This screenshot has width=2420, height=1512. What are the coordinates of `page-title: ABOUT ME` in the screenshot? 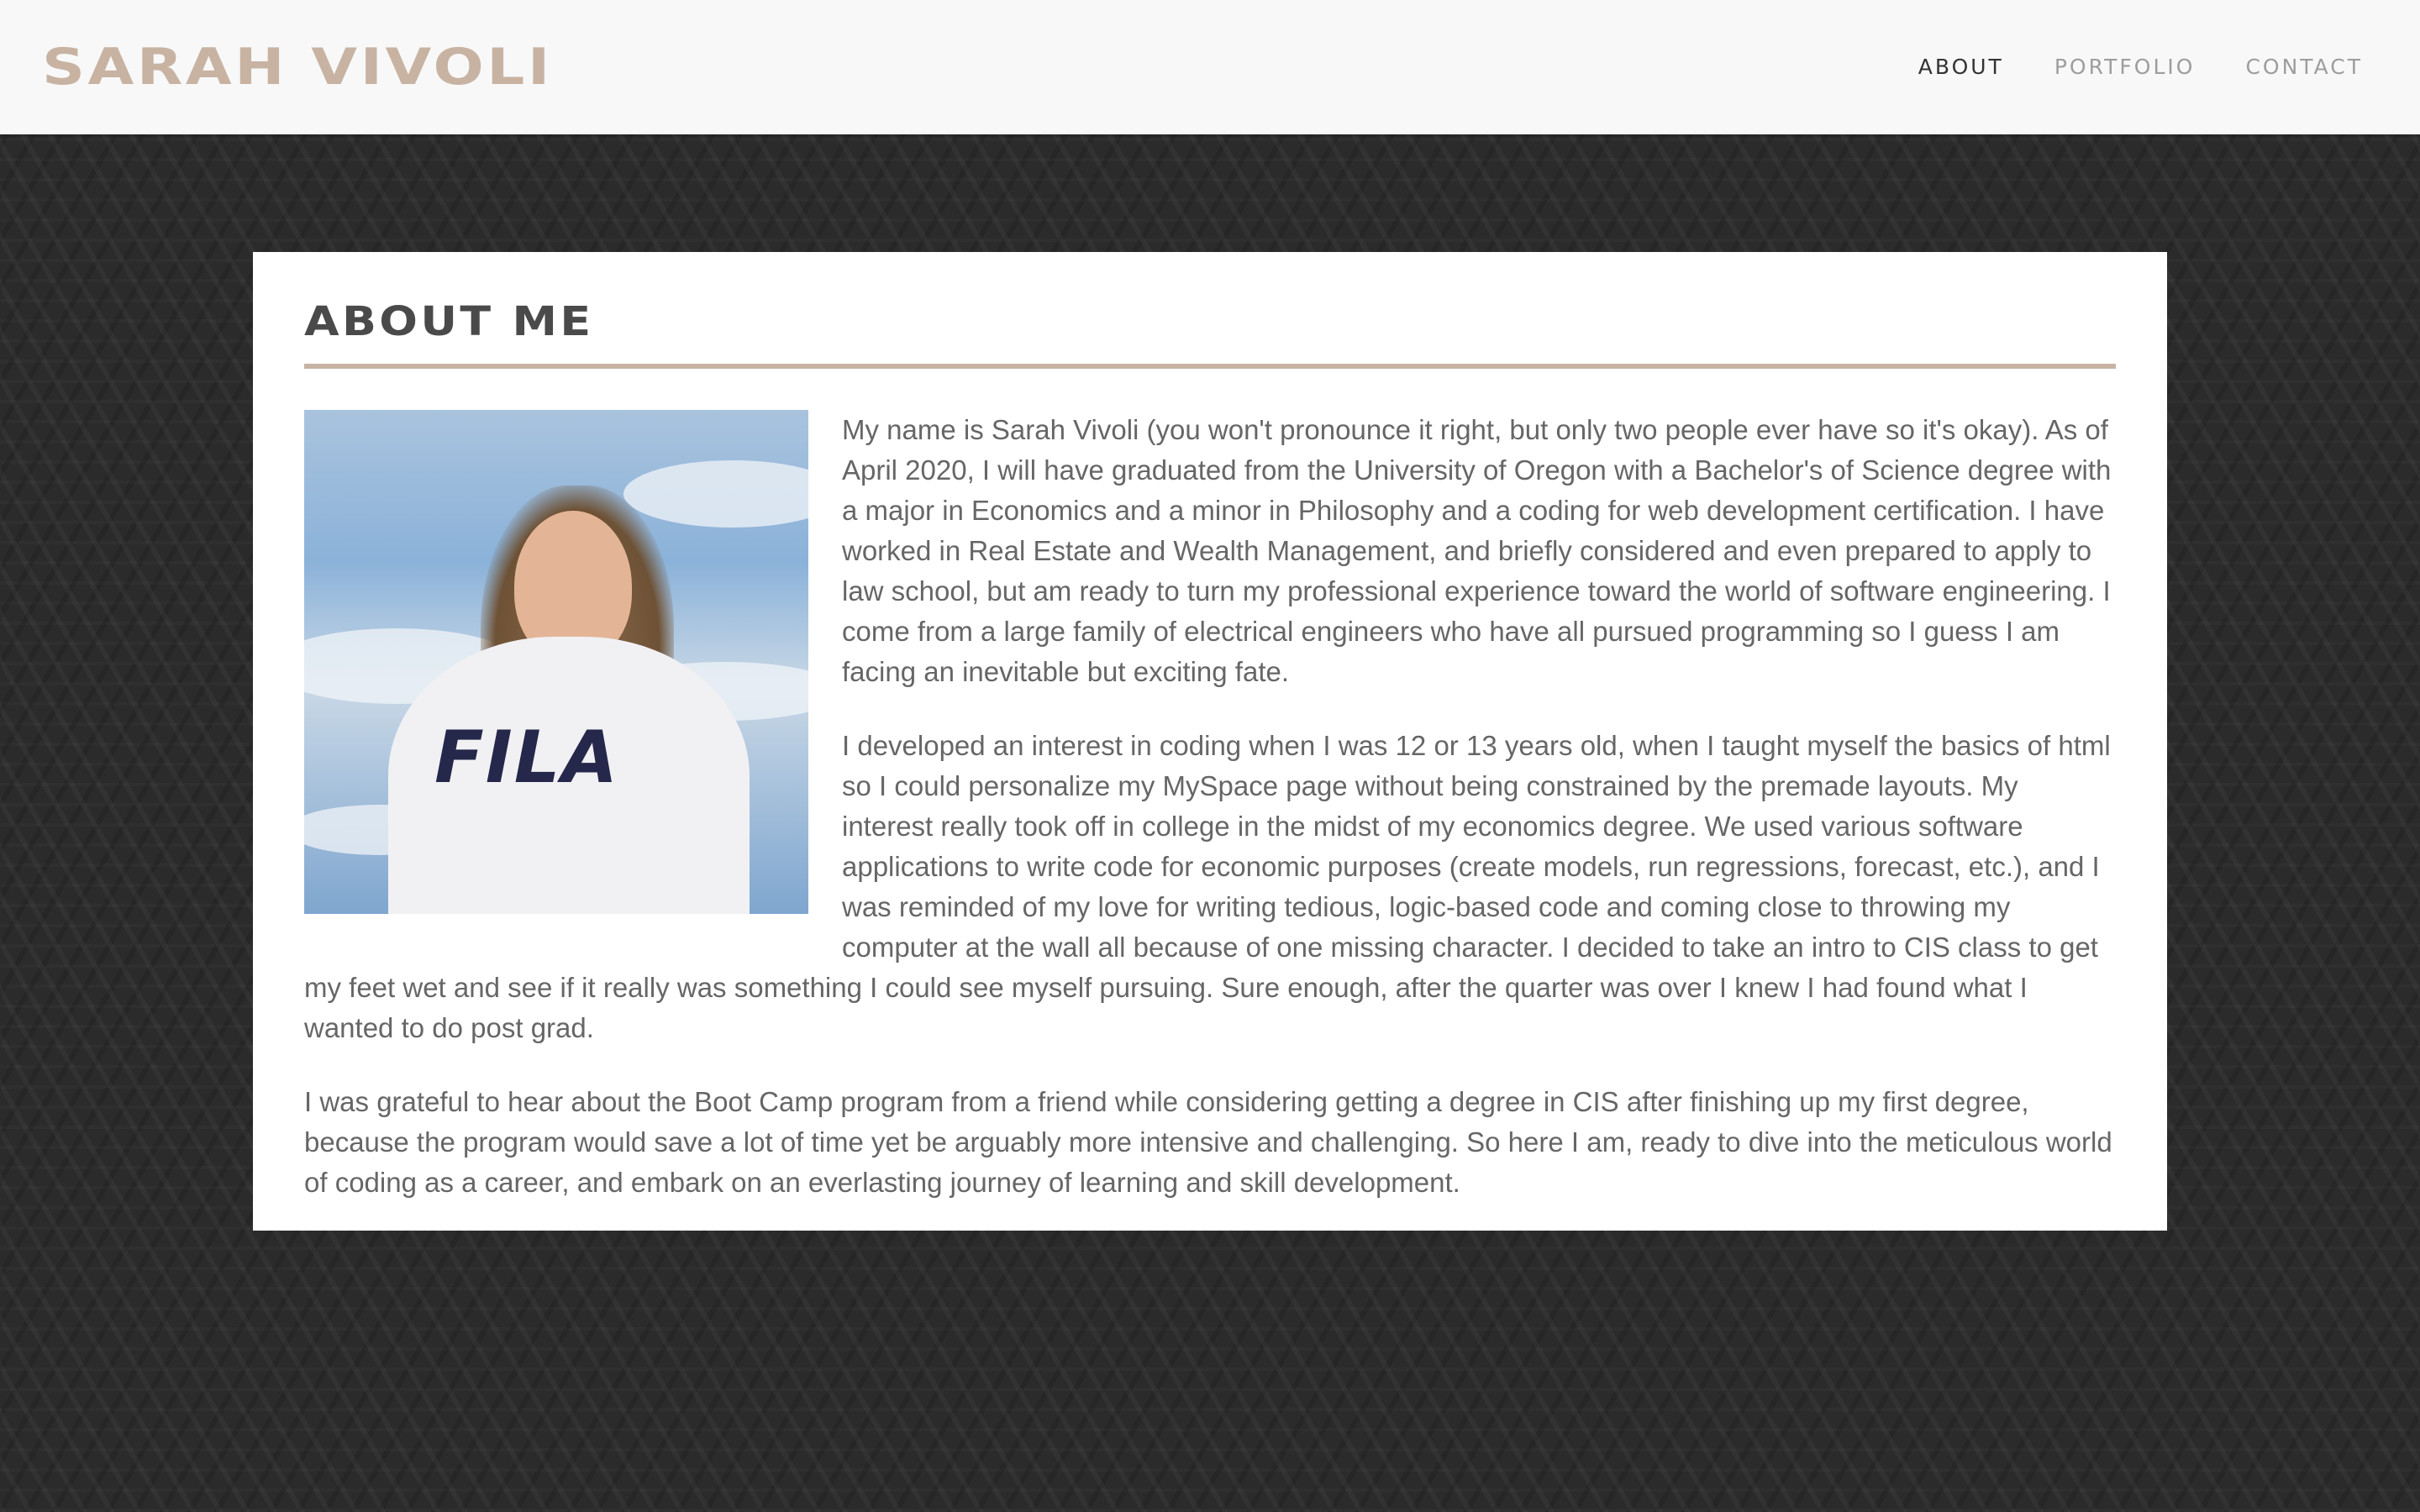 It's located at (449, 321).